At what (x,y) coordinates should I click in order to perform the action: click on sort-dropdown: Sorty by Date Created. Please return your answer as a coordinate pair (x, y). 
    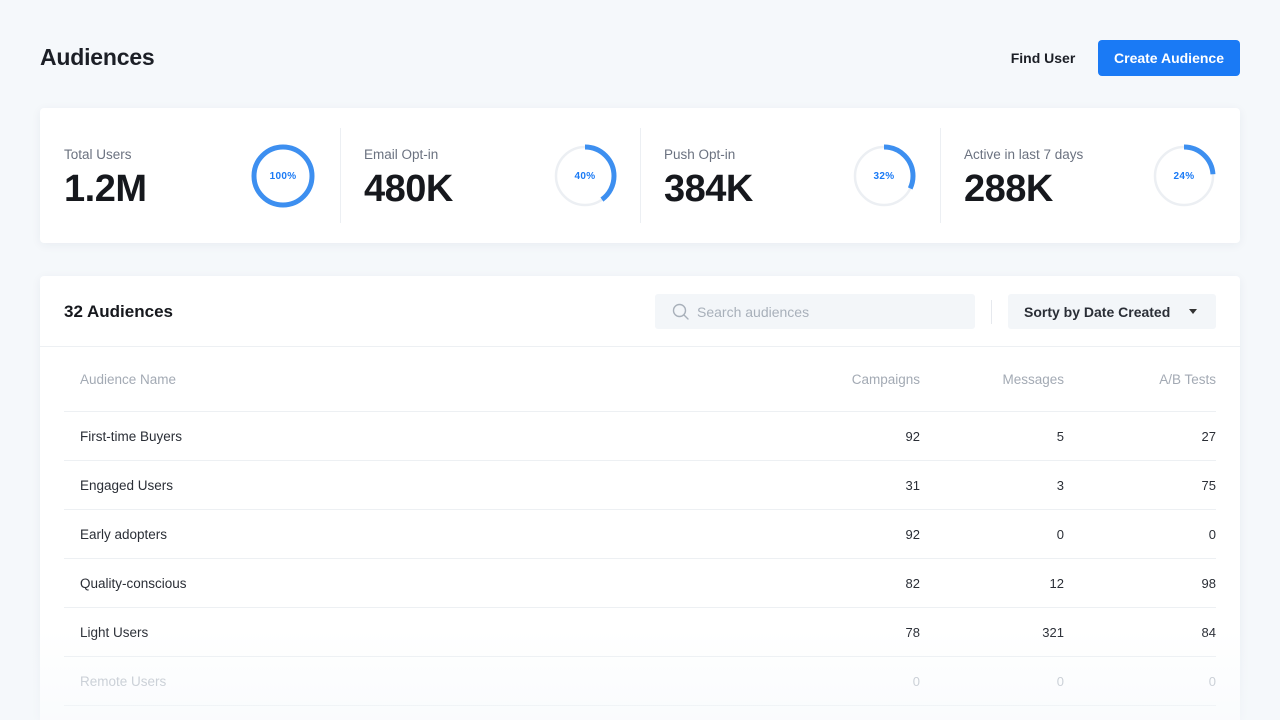
    Looking at the image, I should click on (1112, 311).